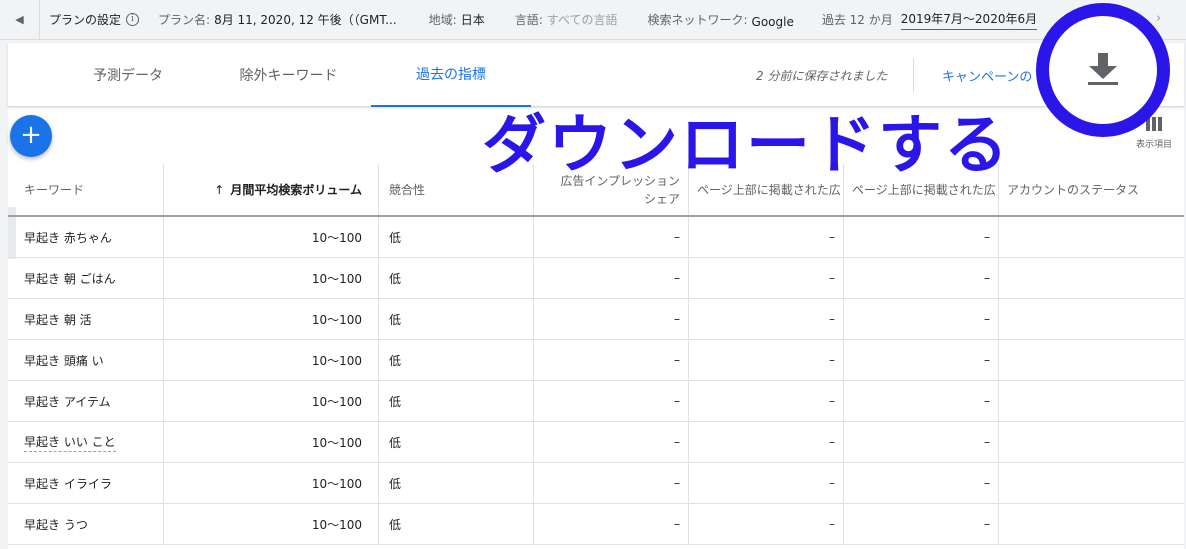 The image size is (1186, 549). I want to click on date-range-value: 2019年7月〜2020年6月, so click(969, 20).